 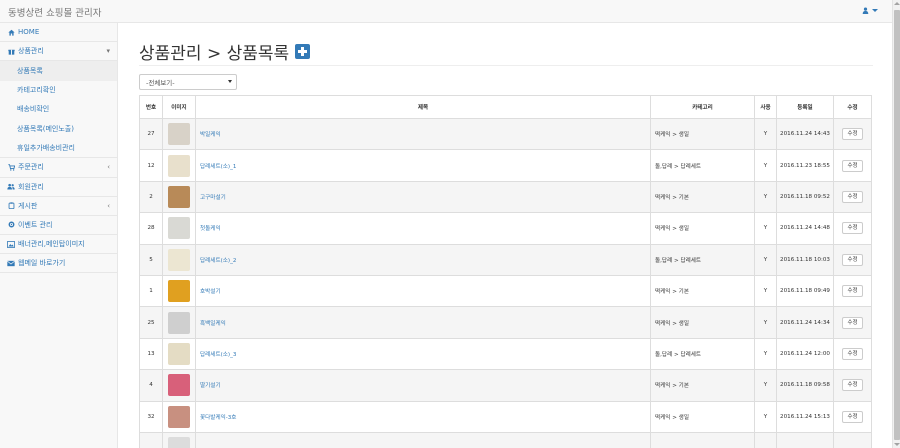 I want to click on category-filter-select: -전체보기-, so click(x=188, y=82).